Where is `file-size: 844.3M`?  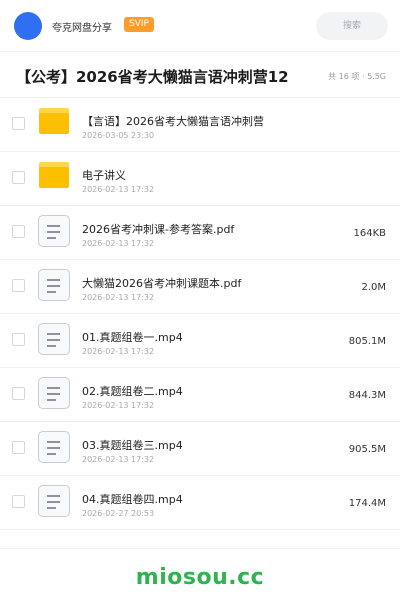 file-size: 844.3M is located at coordinates (367, 395).